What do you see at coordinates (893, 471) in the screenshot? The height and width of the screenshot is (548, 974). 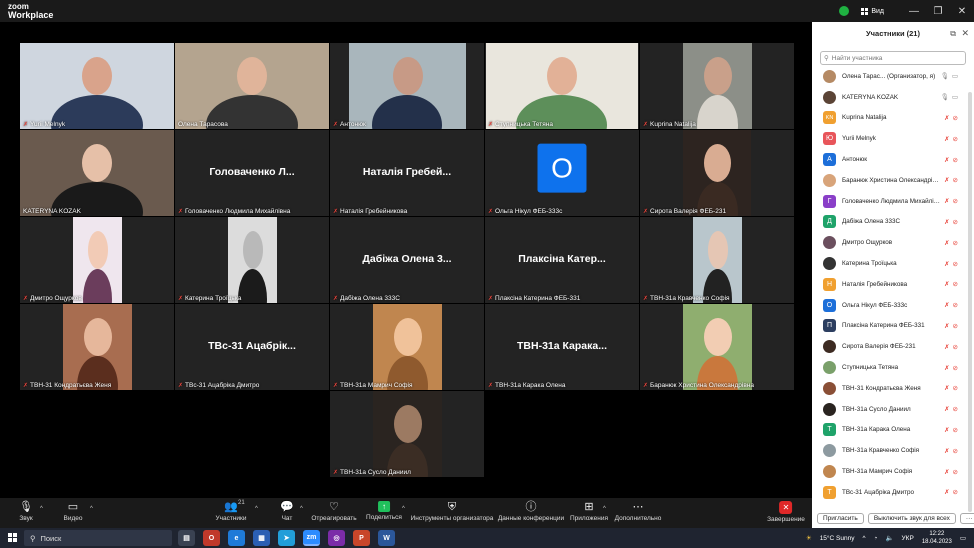 I see `participant-row: ТВН-31а Мамрич Софія ✗⊘` at bounding box center [893, 471].